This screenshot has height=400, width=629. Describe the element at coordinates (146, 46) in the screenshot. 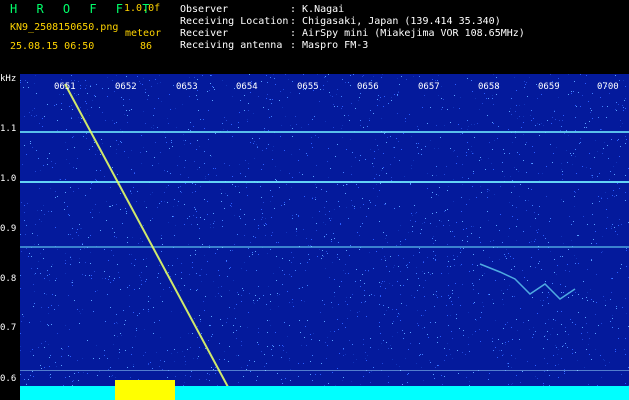

I see `meteor-count: 86` at that location.